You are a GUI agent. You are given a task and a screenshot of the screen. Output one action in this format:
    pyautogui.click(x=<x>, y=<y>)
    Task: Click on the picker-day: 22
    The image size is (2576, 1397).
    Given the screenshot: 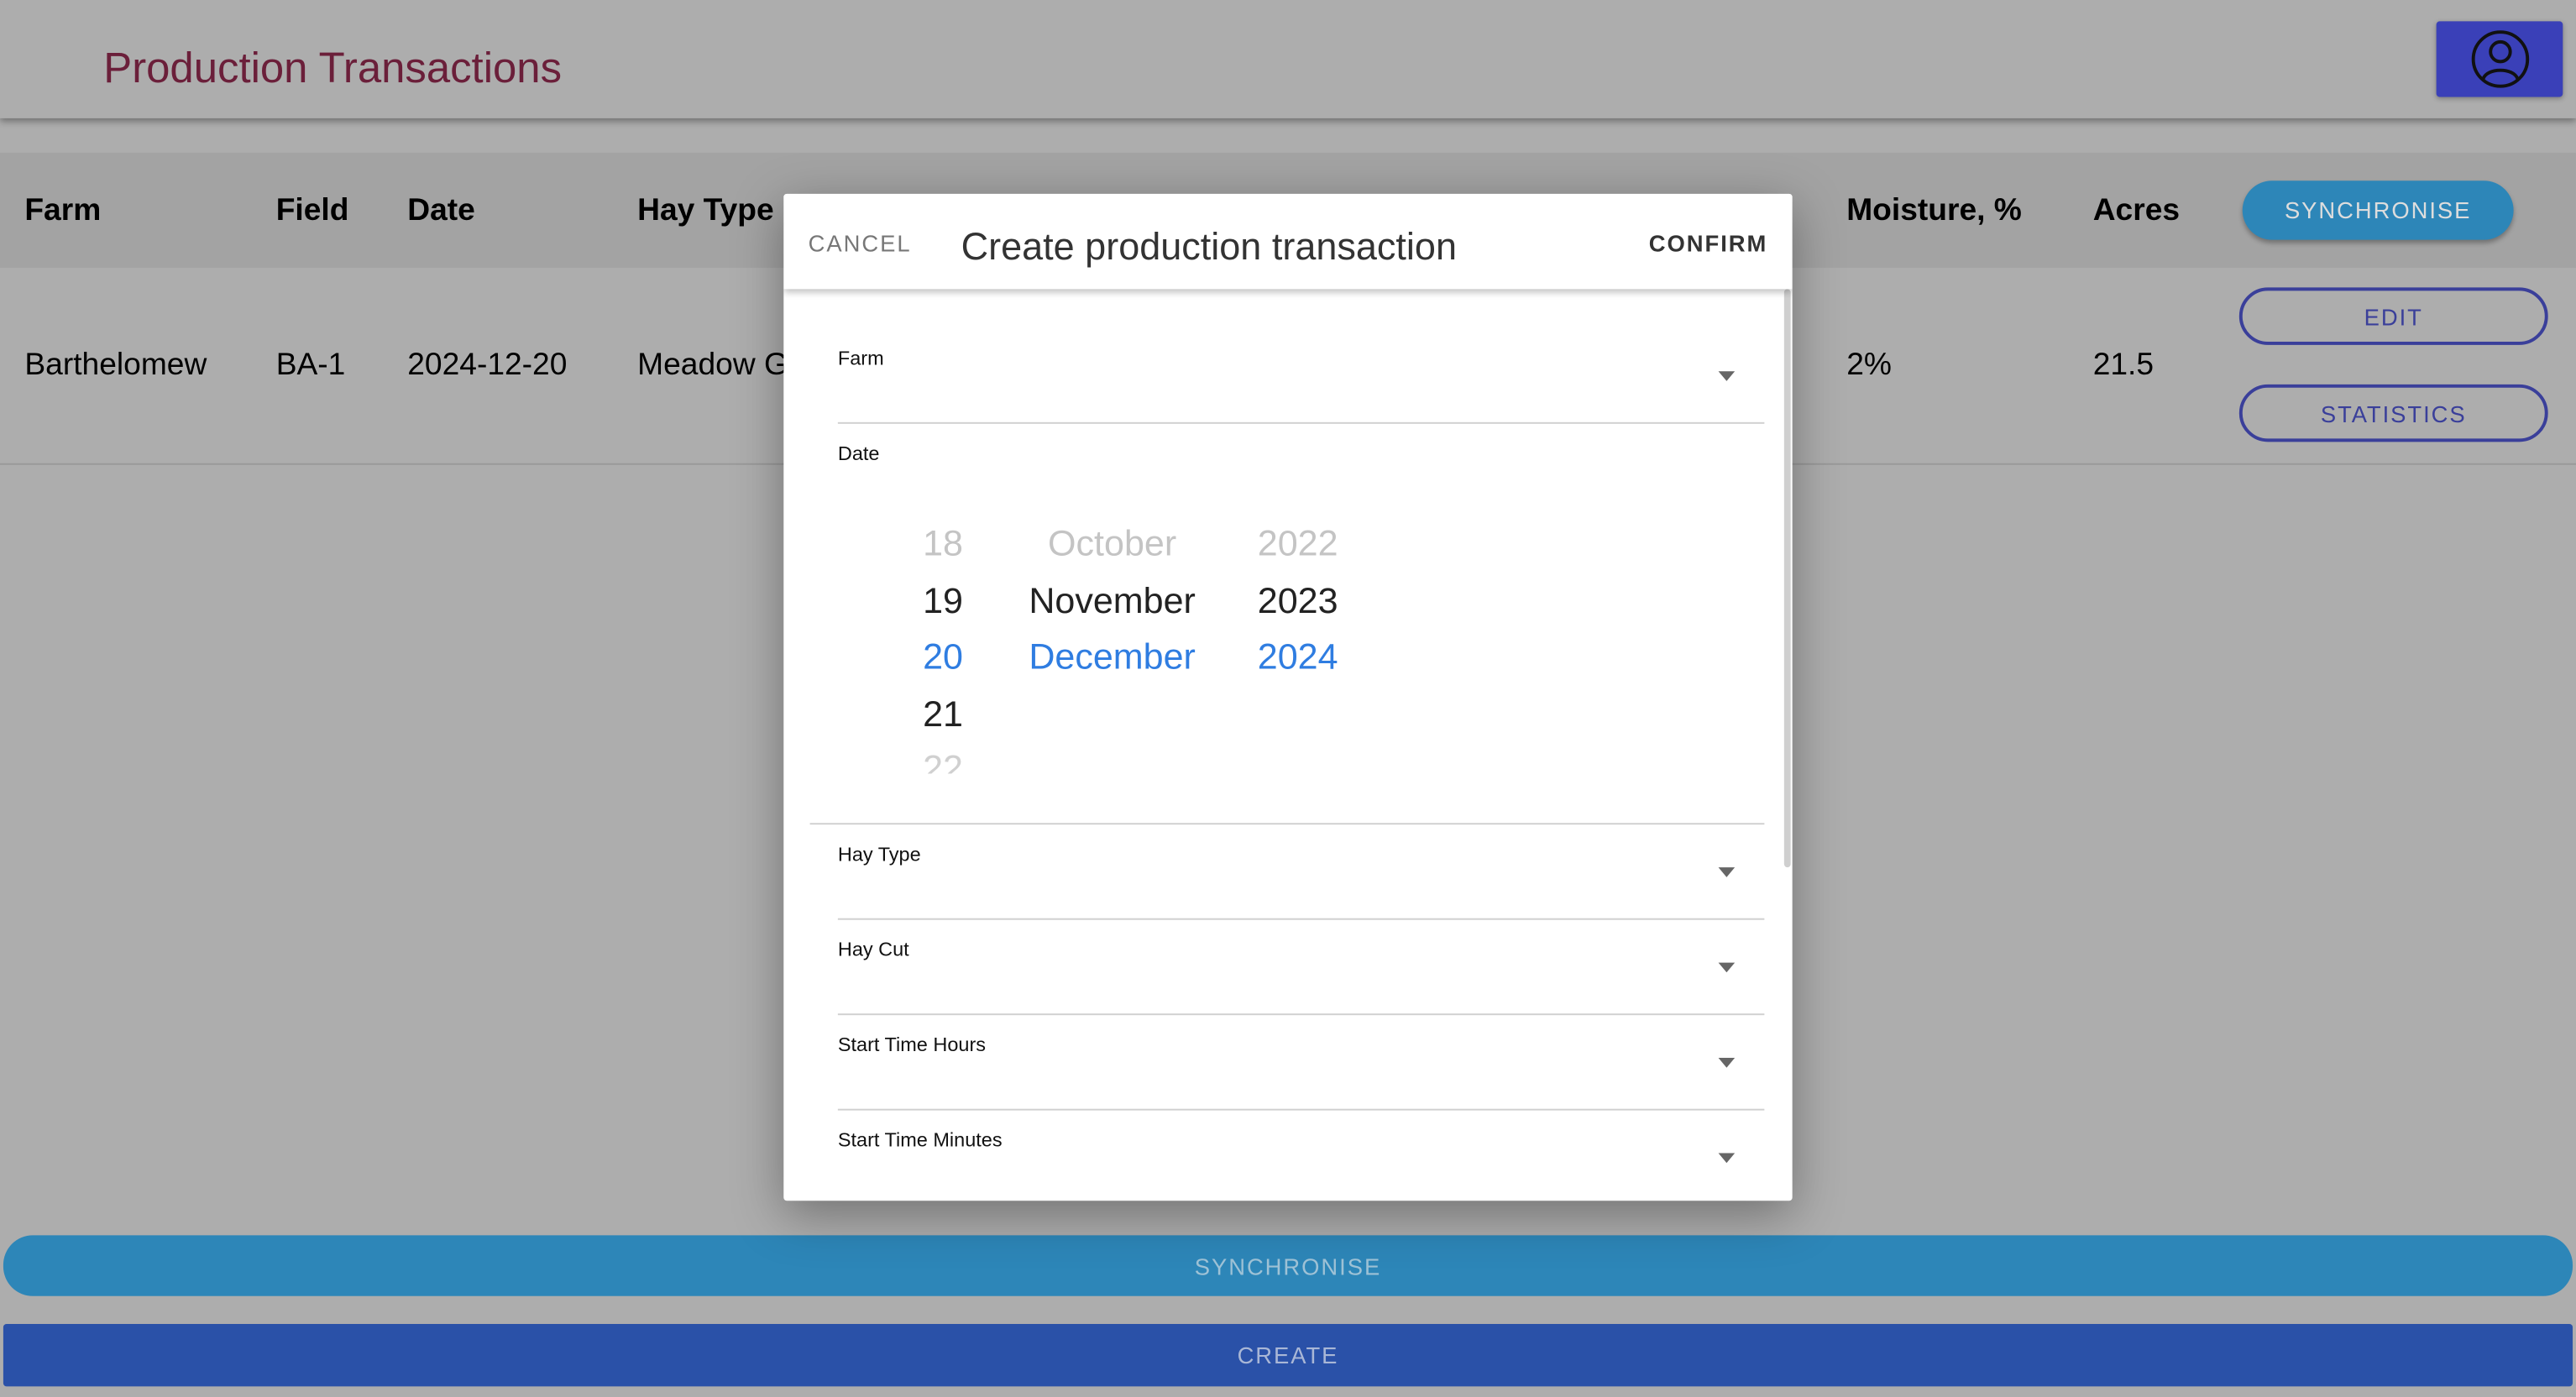 What is the action you would take?
    pyautogui.click(x=942, y=760)
    